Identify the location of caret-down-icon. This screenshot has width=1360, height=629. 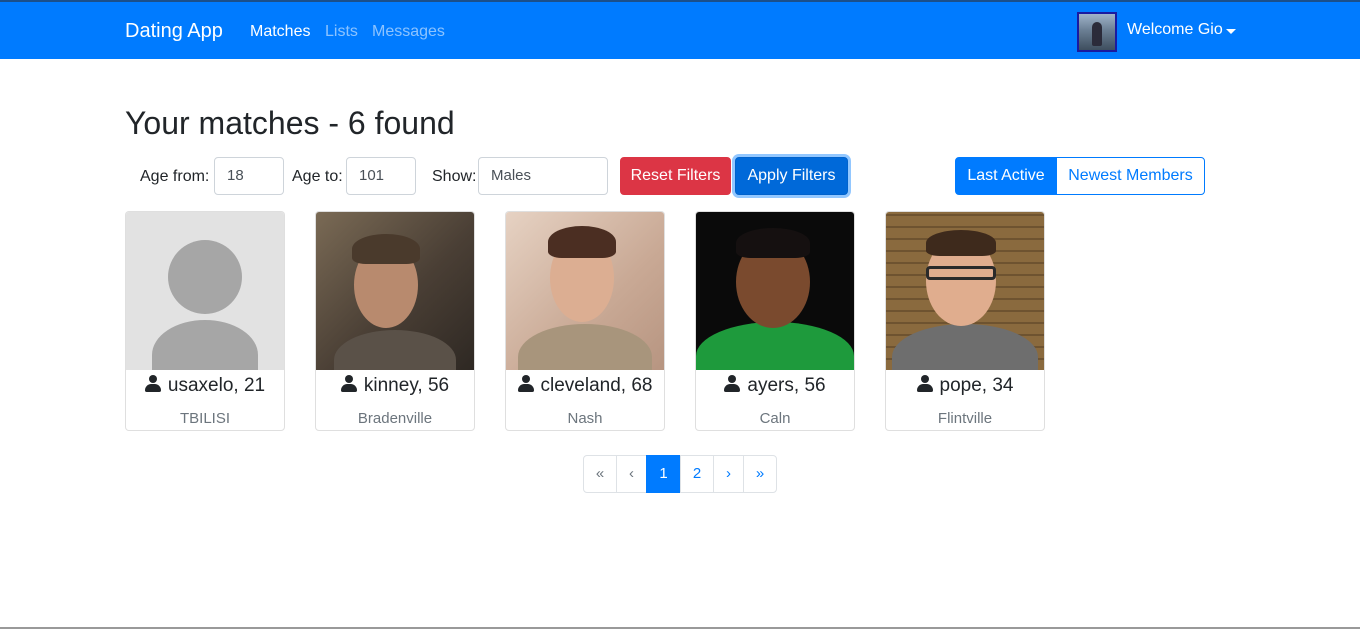
(1231, 31).